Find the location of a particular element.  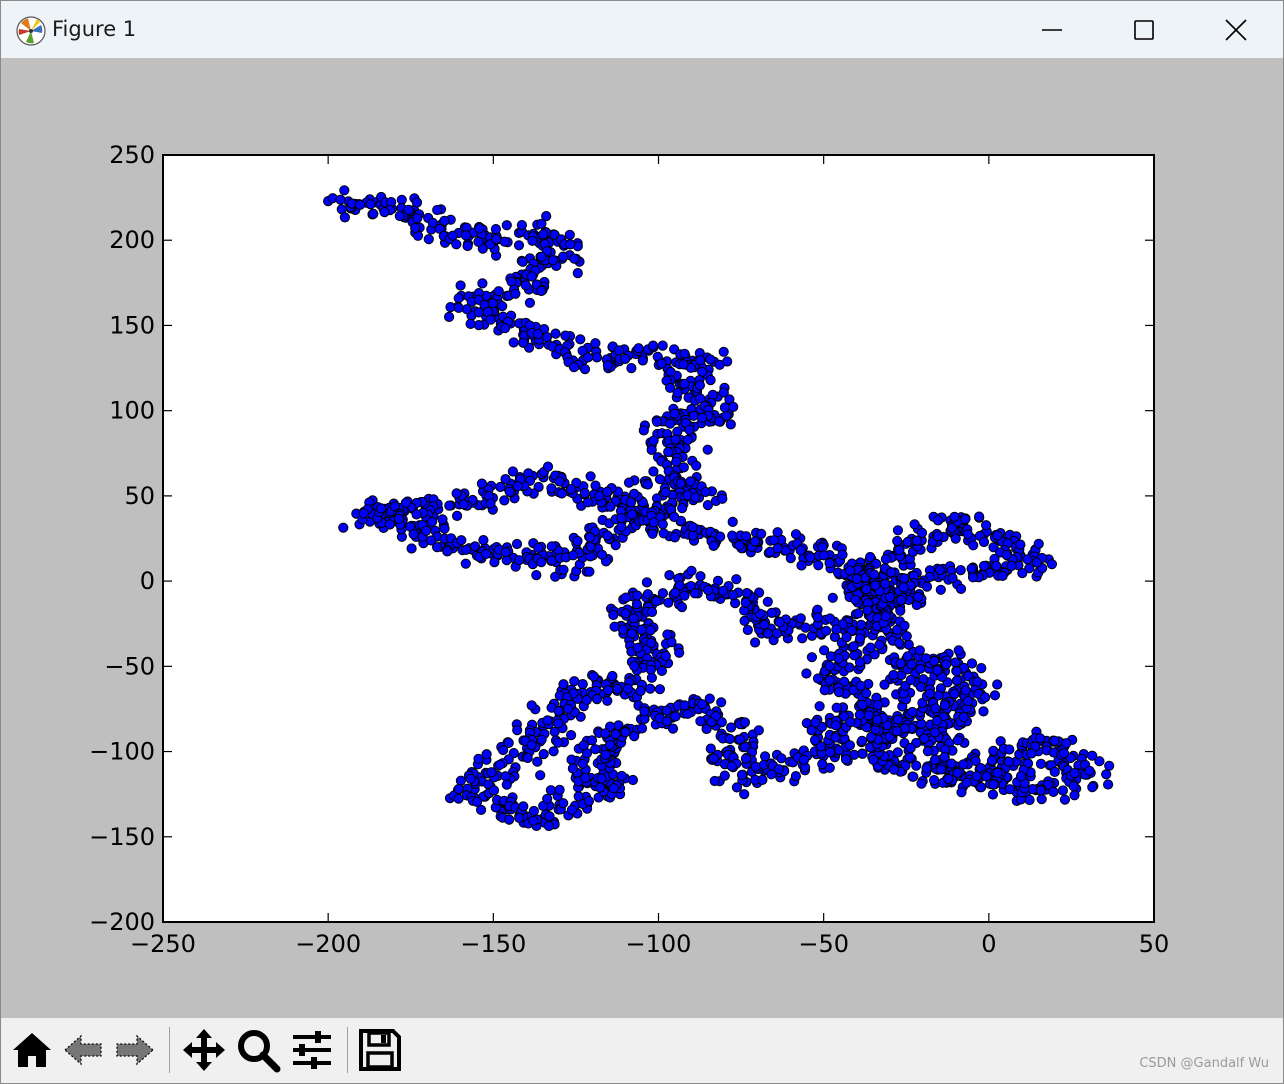

zoom-button is located at coordinates (258, 1050).